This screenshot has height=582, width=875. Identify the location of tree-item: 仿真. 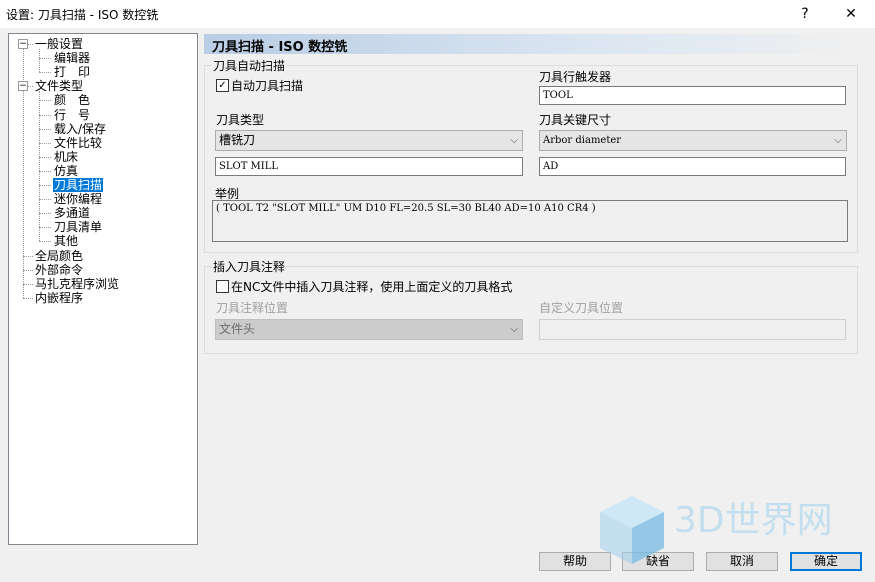
(66, 171).